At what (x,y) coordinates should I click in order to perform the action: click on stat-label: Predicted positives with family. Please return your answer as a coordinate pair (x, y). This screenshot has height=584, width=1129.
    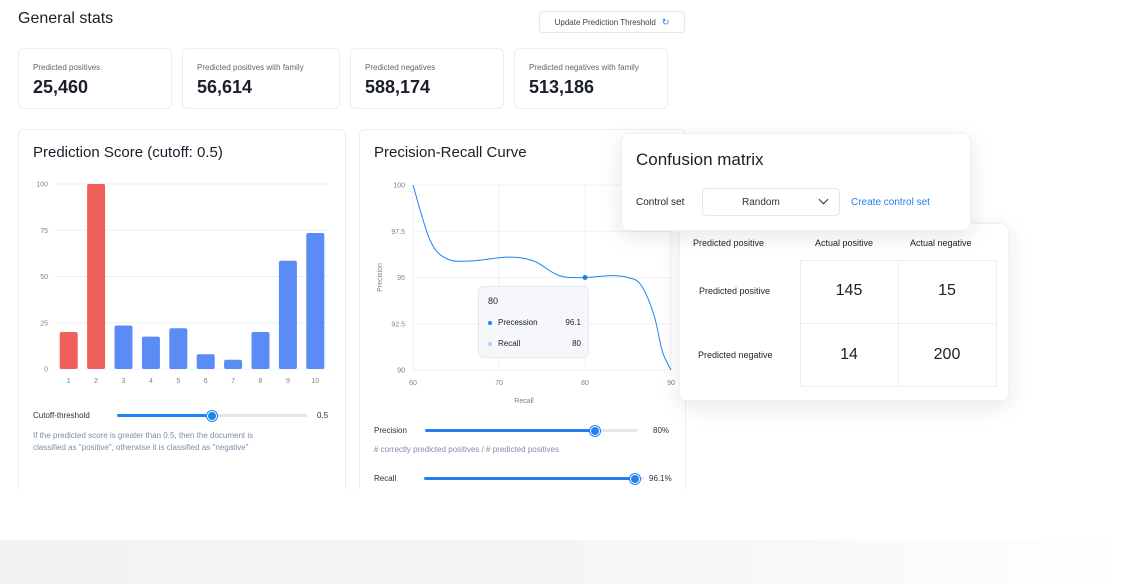
    Looking at the image, I should click on (250, 67).